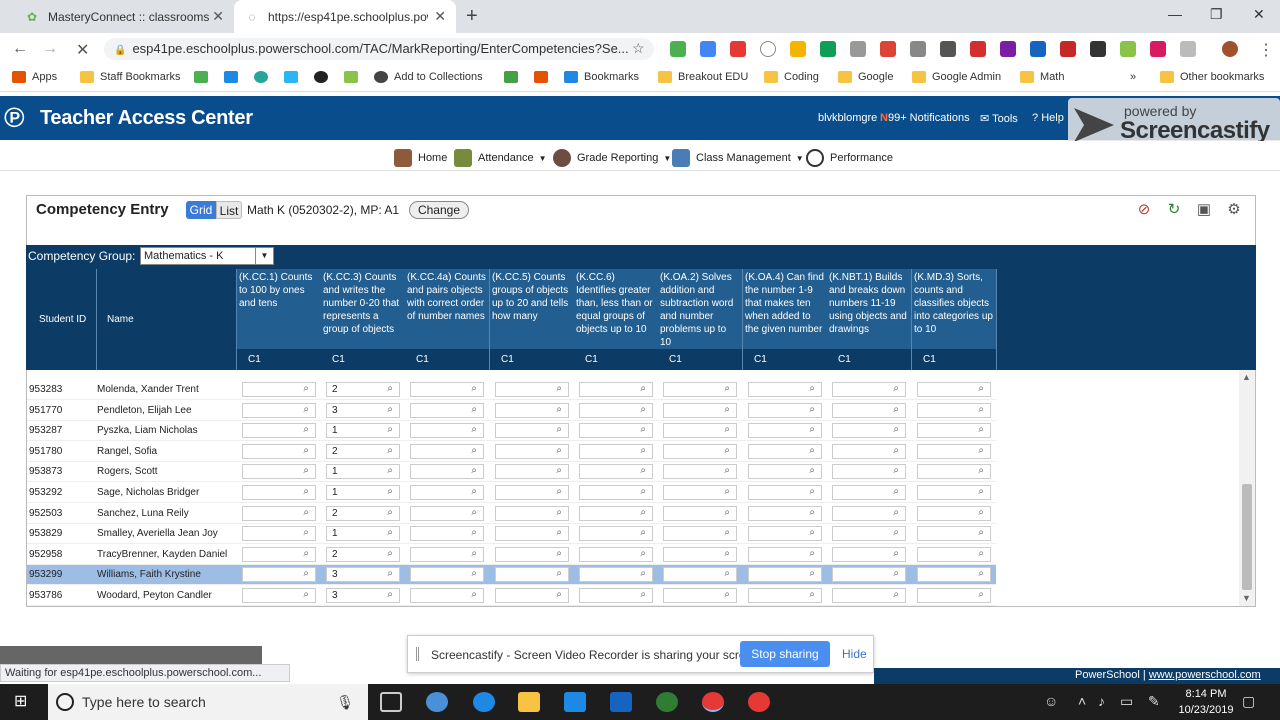 The image size is (1280, 720). What do you see at coordinates (999, 118) in the screenshot?
I see `tools-link: ✉ Tools` at bounding box center [999, 118].